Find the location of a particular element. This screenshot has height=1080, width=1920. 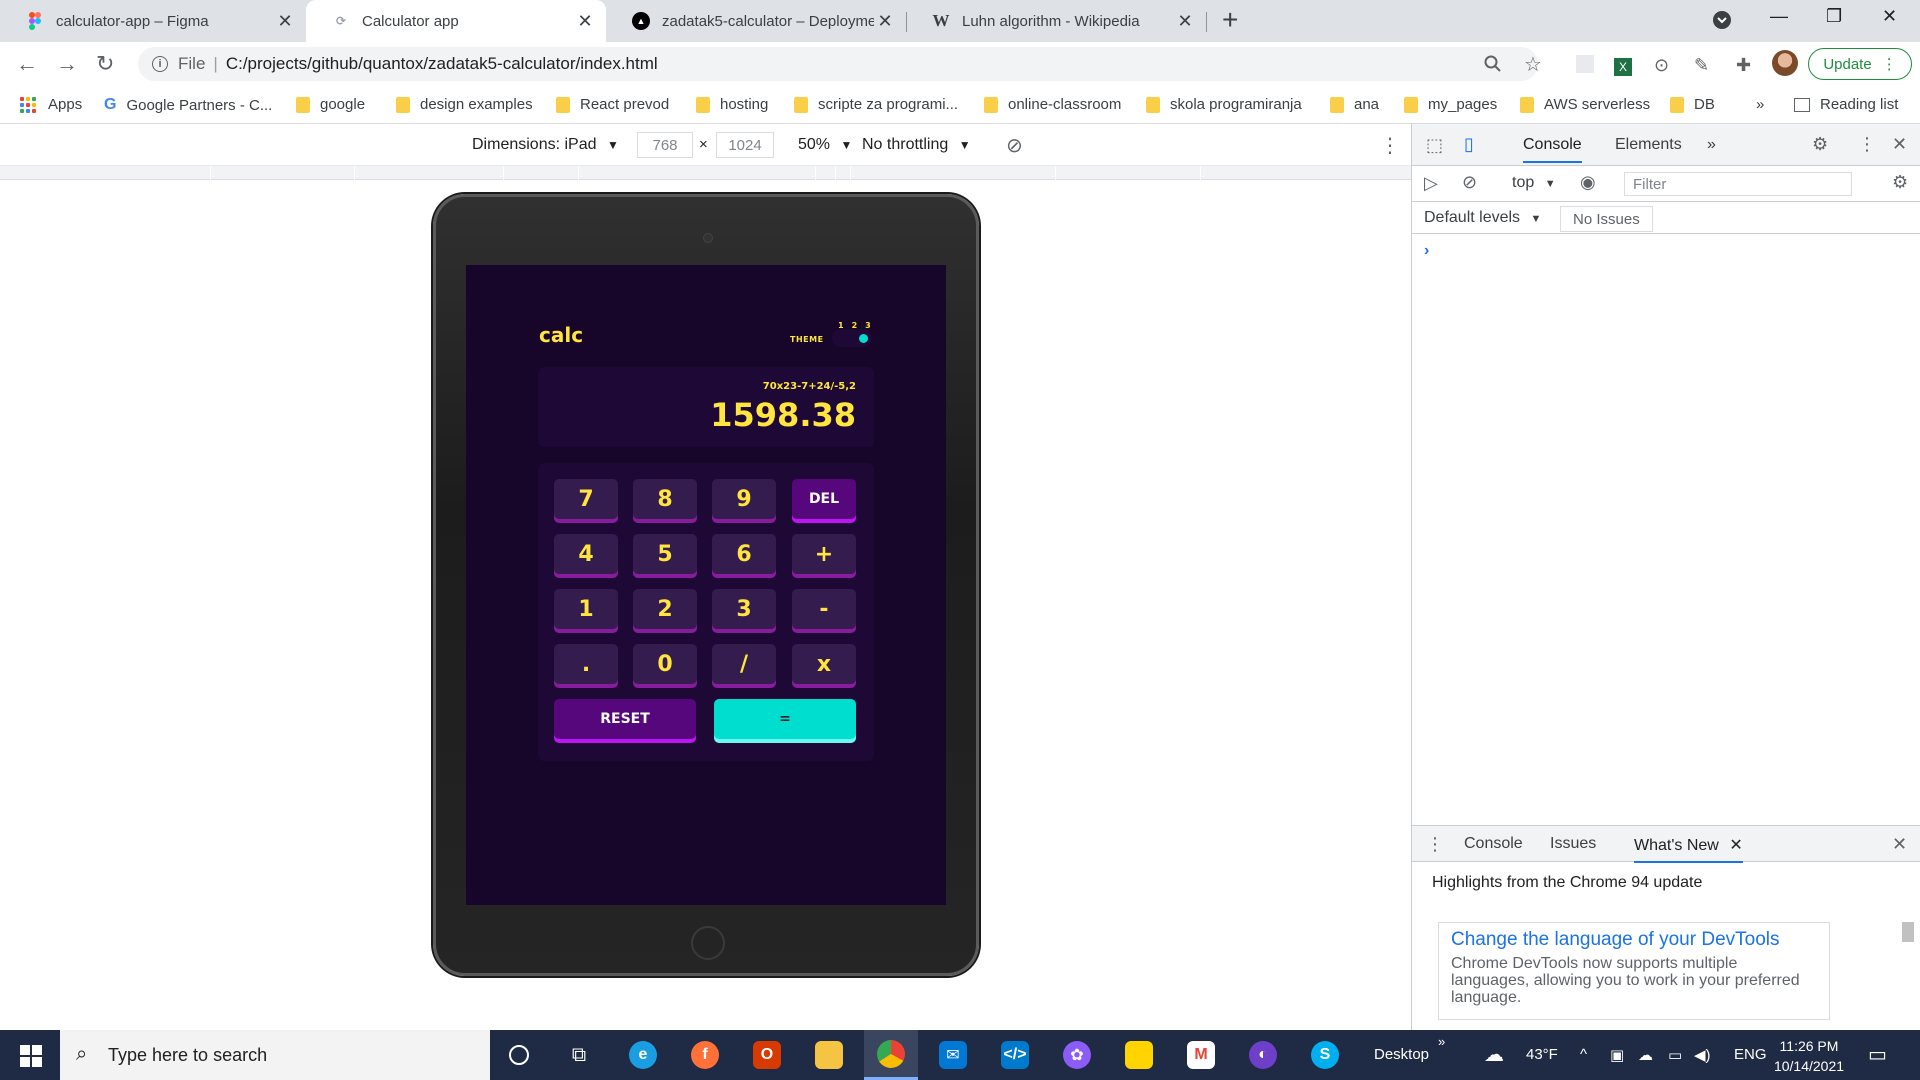

tab-wikipedia: W Luhn algorithm - Wikipedia ✕ is located at coordinates (1056, 21).